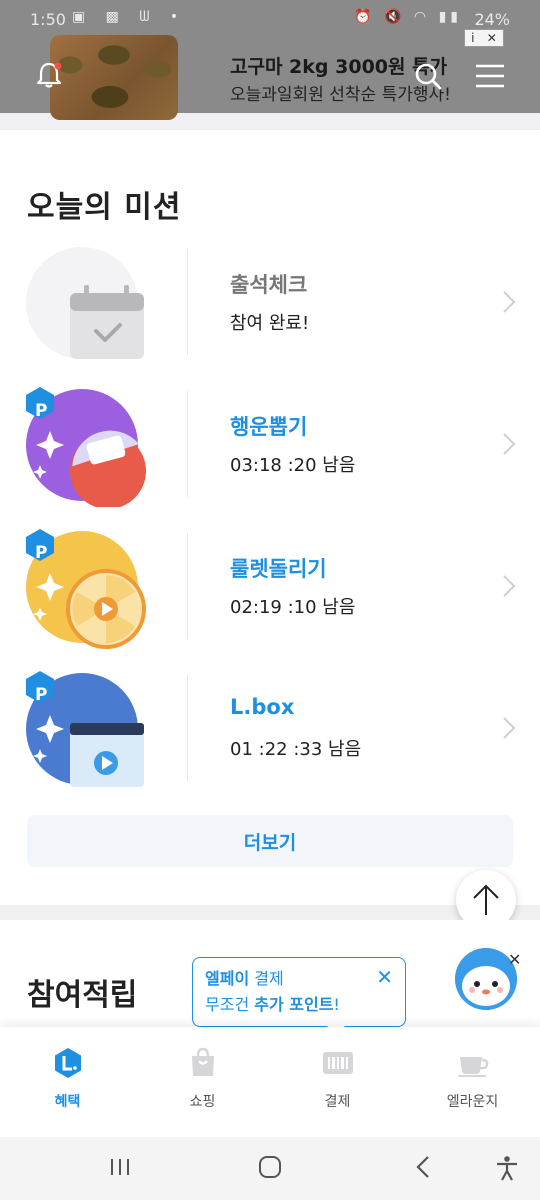  I want to click on mission-item-attendance: 출석체크 참여 완료!, so click(270, 305).